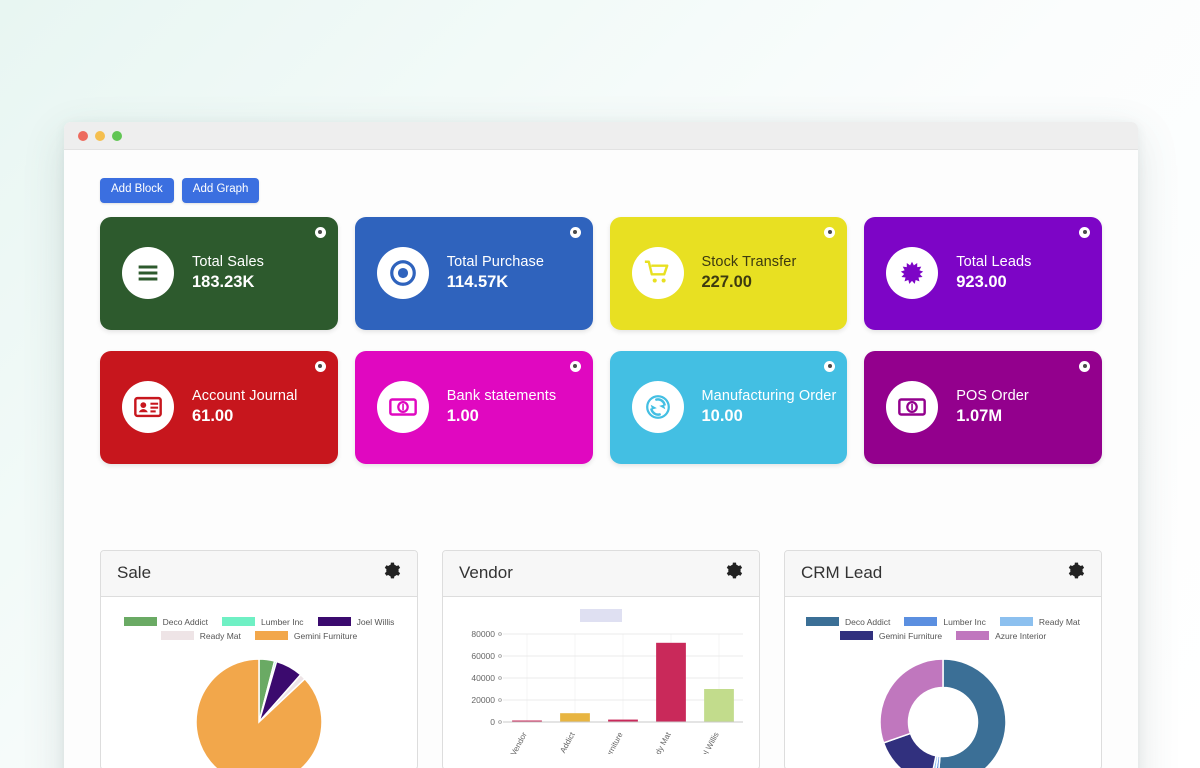  What do you see at coordinates (462, 415) in the screenshot?
I see `kpi-card-value: 1.00` at bounding box center [462, 415].